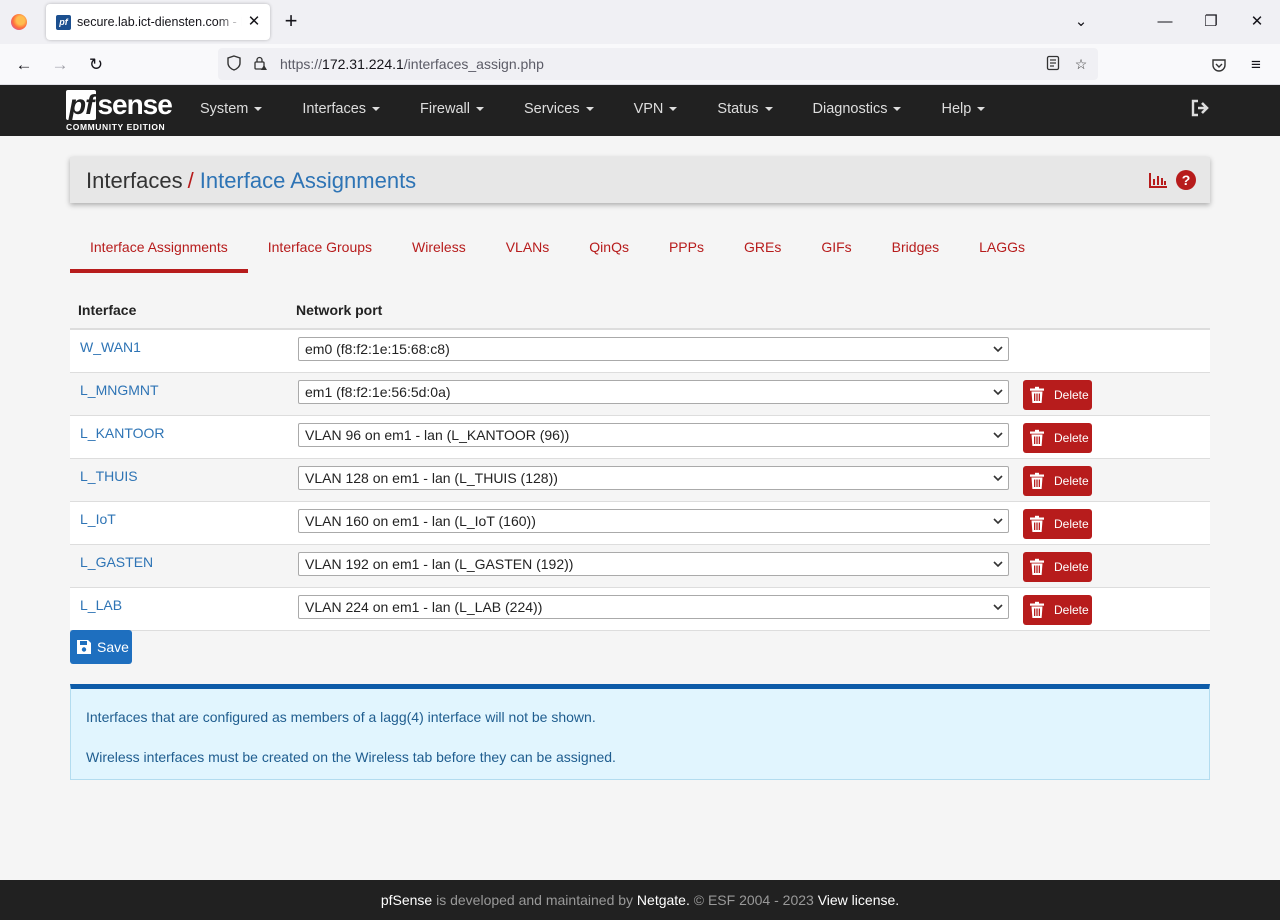 This screenshot has width=1280, height=920. Describe the element at coordinates (981, 109) in the screenshot. I see `caret-down-icon` at that location.